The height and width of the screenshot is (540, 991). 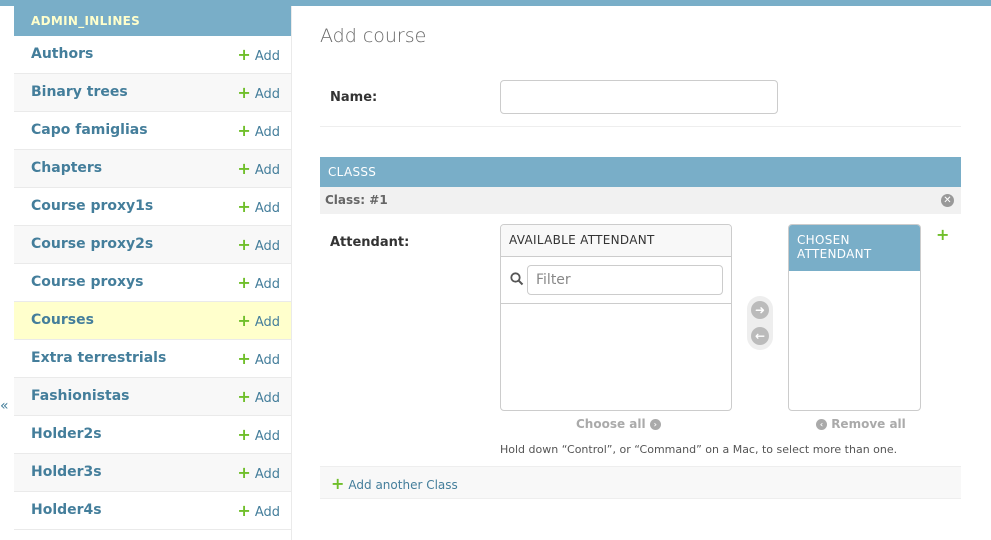 I want to click on page-title: Add course, so click(x=373, y=36).